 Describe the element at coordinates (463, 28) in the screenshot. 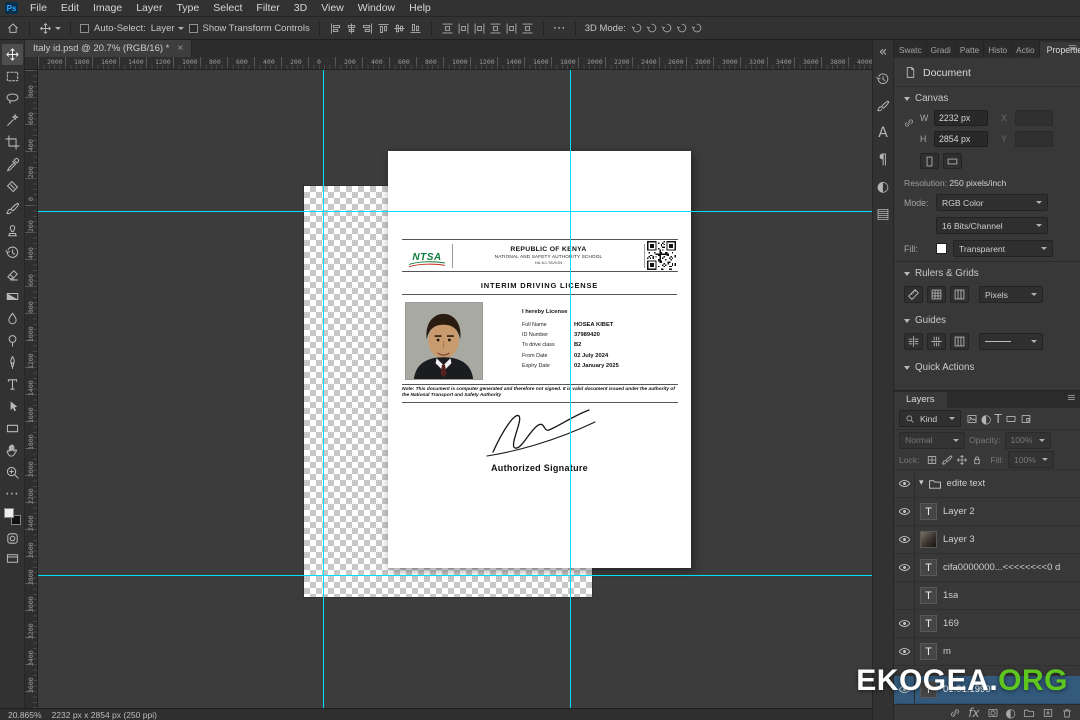

I see `distribute-horizontal-icon` at that location.